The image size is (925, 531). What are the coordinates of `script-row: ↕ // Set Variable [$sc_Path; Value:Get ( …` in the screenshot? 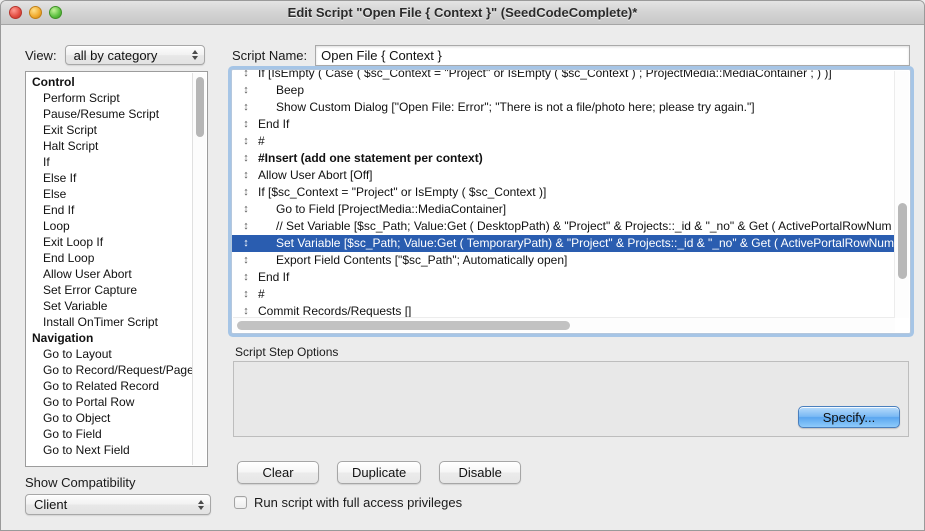 It's located at (563, 226).